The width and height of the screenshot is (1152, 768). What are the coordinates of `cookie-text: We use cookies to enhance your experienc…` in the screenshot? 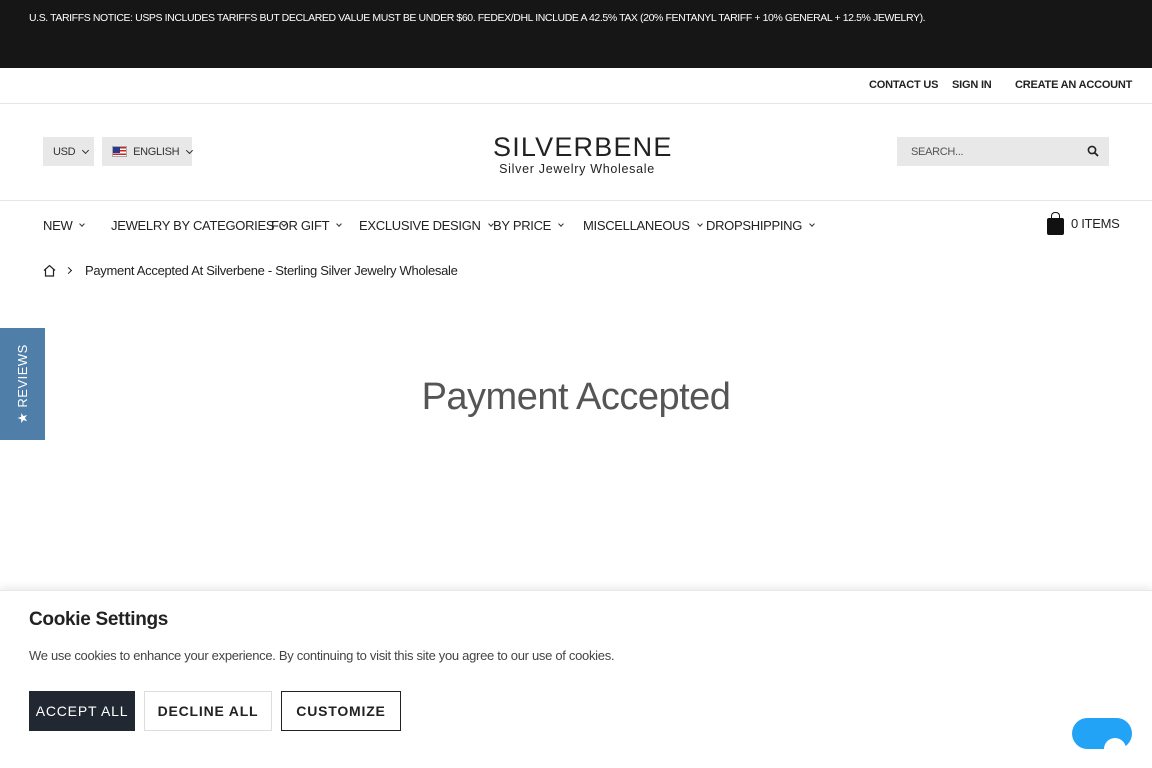 It's located at (322, 655).